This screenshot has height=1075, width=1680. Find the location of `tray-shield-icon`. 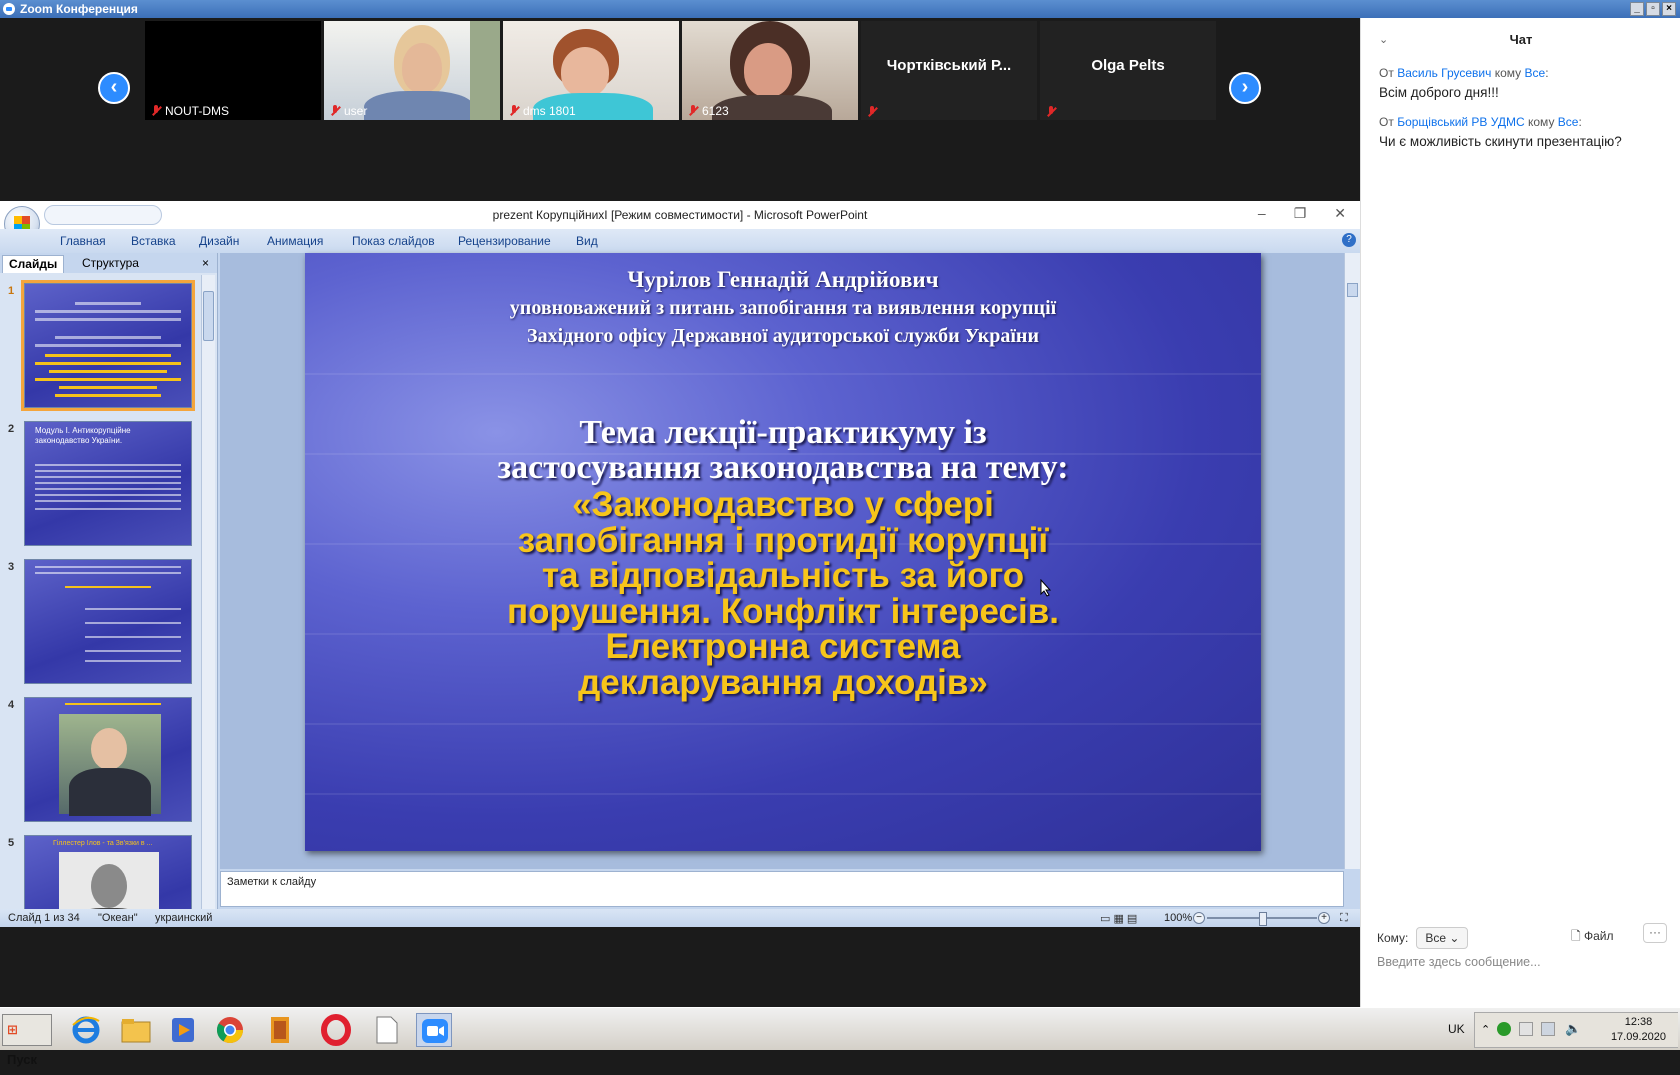

tray-shield-icon is located at coordinates (1504, 1029).